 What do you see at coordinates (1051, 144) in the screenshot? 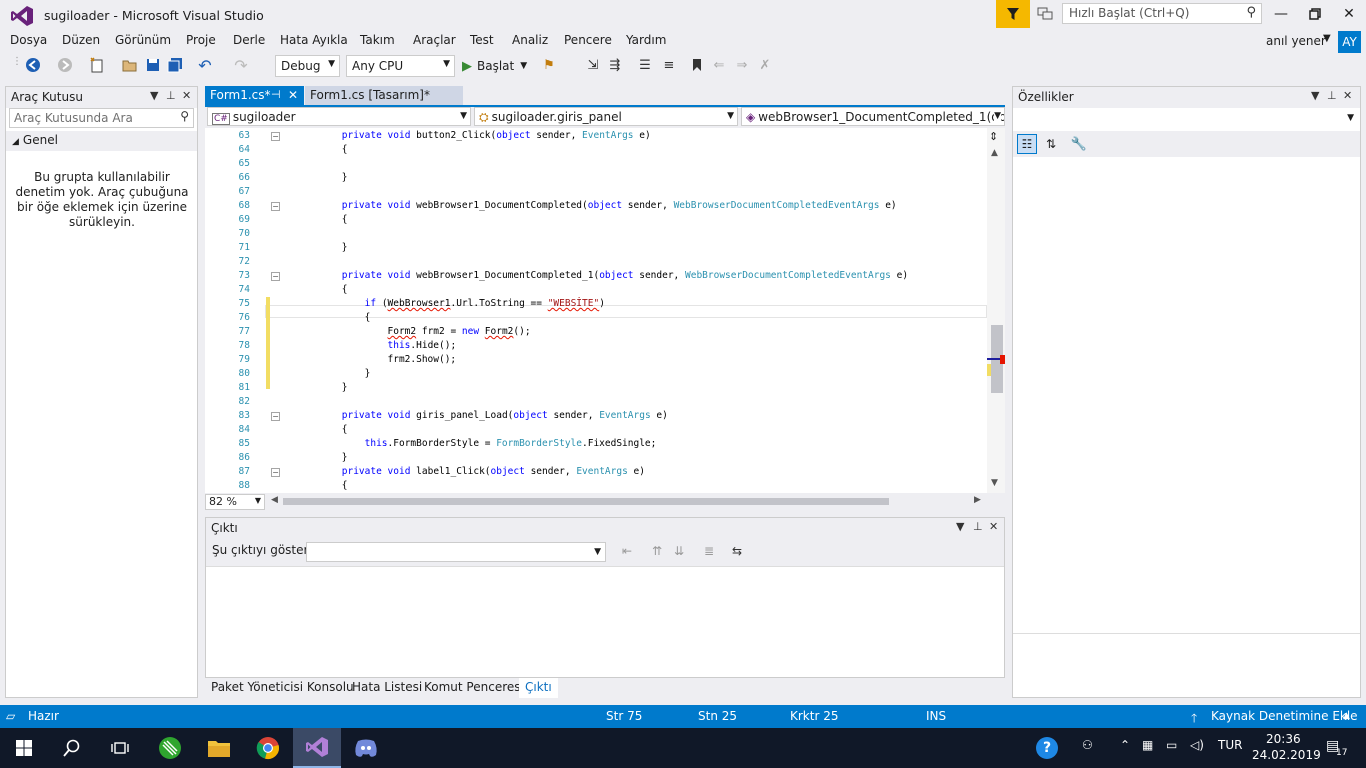
I see `alphabetical-icon: ⇅` at bounding box center [1051, 144].